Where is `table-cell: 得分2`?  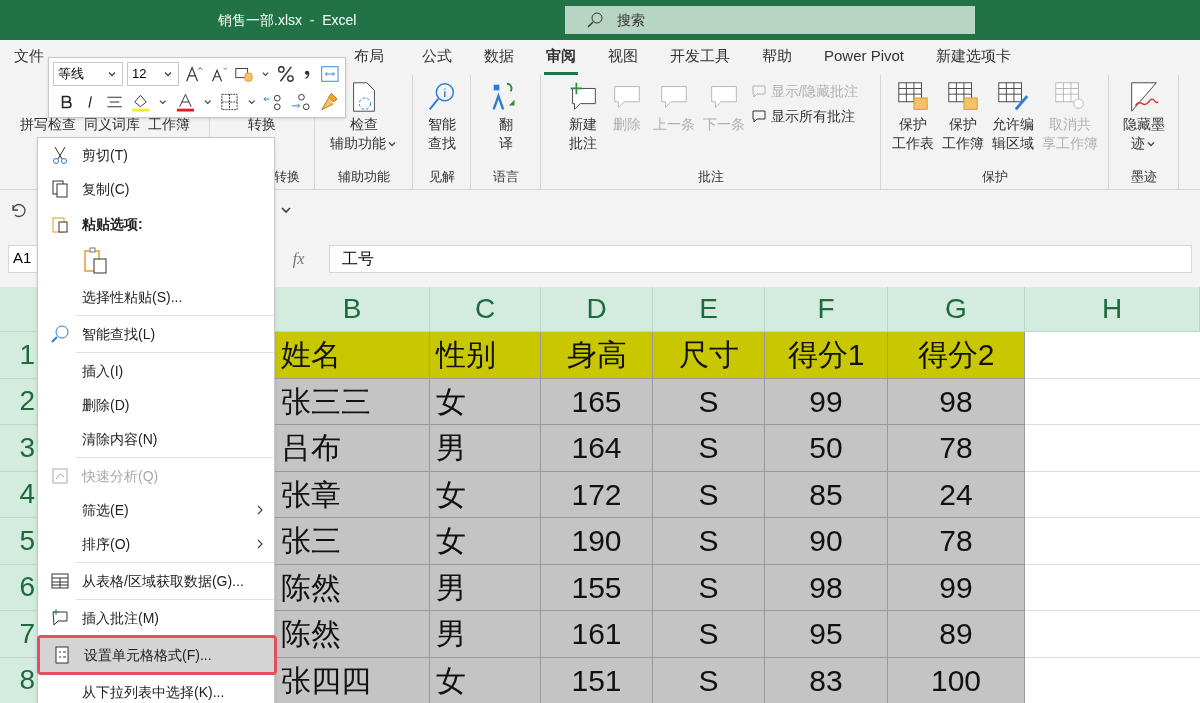
table-cell: 得分2 is located at coordinates (956, 355).